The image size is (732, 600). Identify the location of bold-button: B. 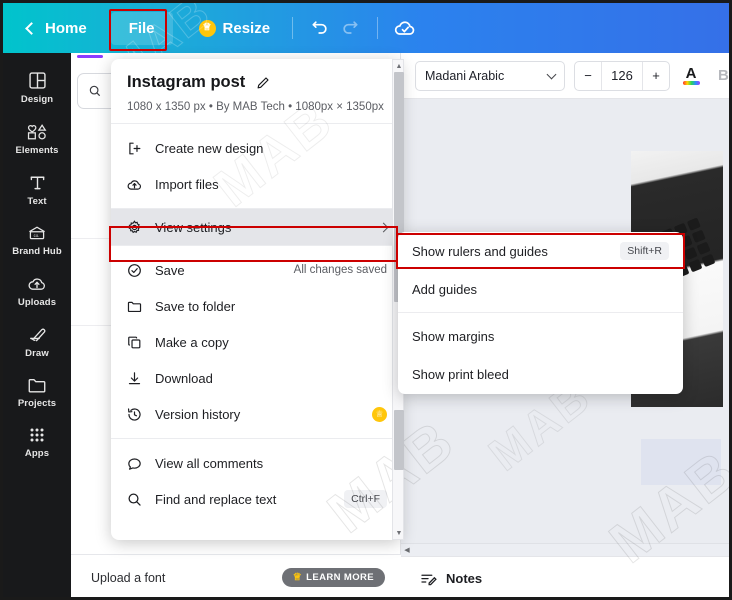
(723, 75).